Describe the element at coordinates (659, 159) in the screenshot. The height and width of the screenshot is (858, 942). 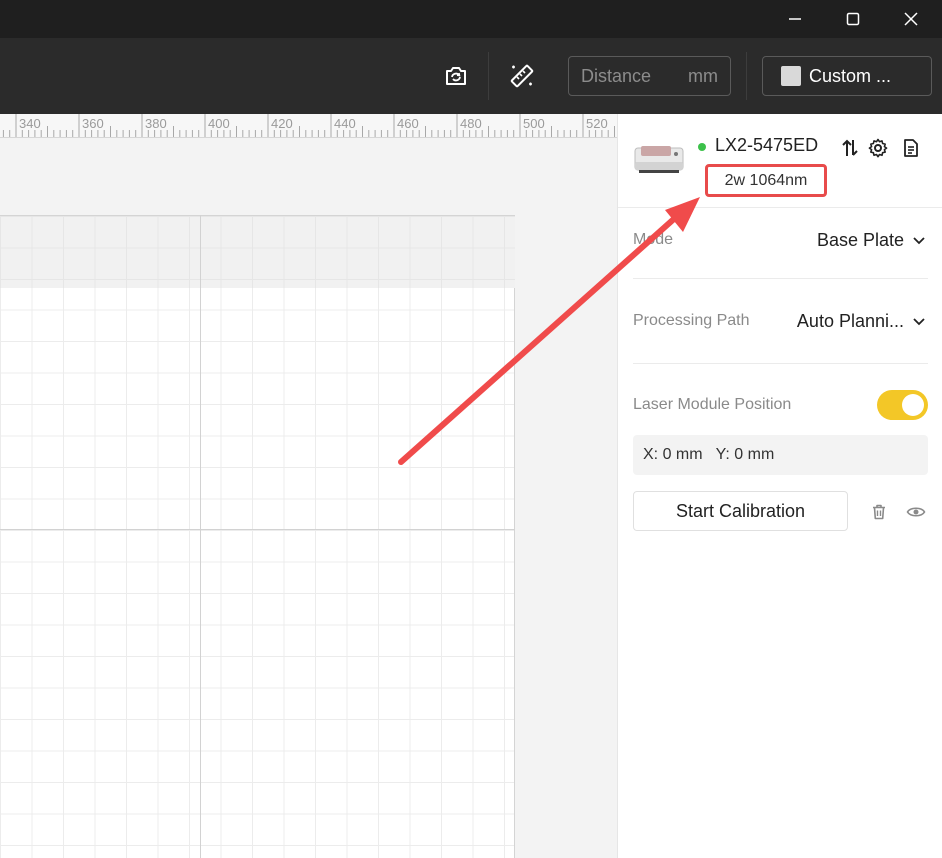
I see `laser-device-image` at that location.